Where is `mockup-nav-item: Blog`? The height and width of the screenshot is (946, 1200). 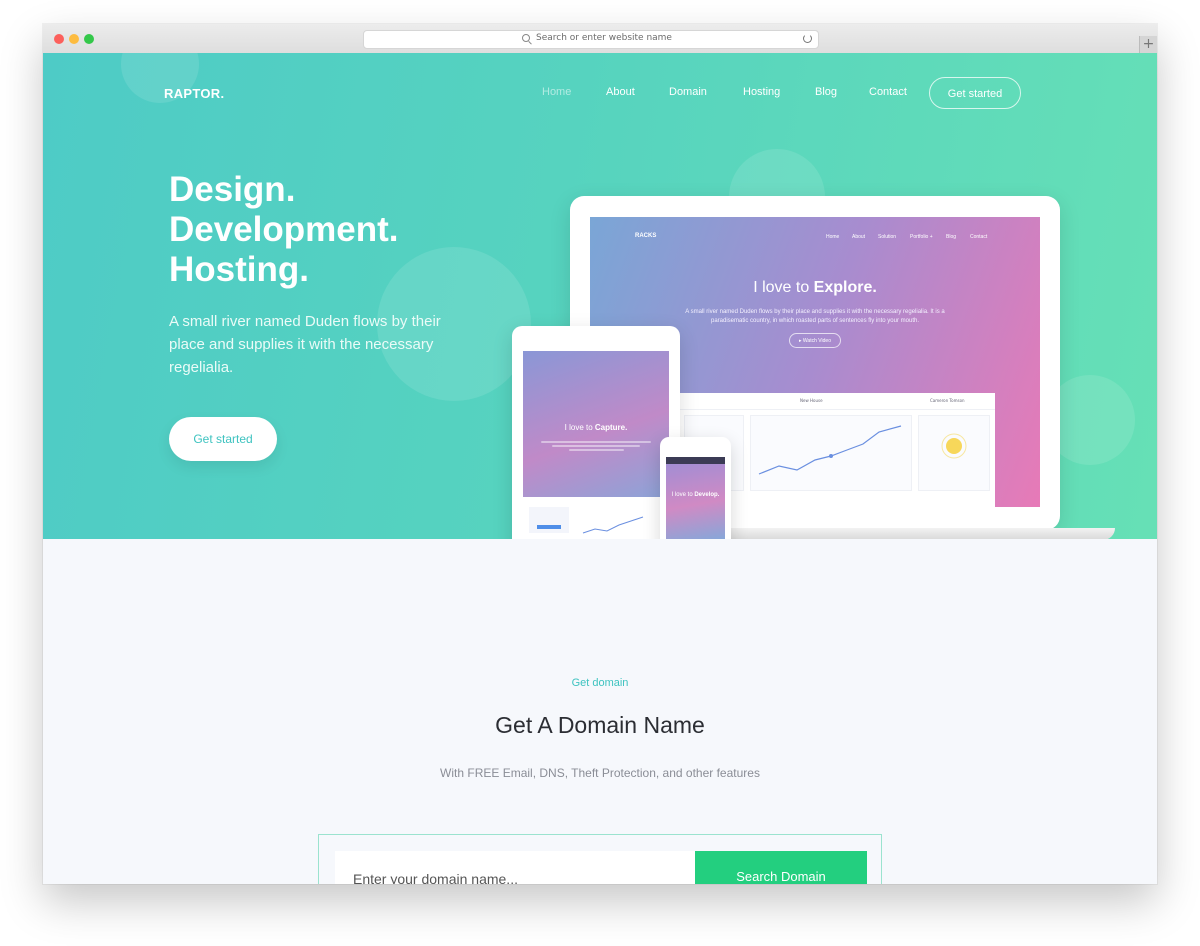
mockup-nav-item: Blog is located at coordinates (951, 237).